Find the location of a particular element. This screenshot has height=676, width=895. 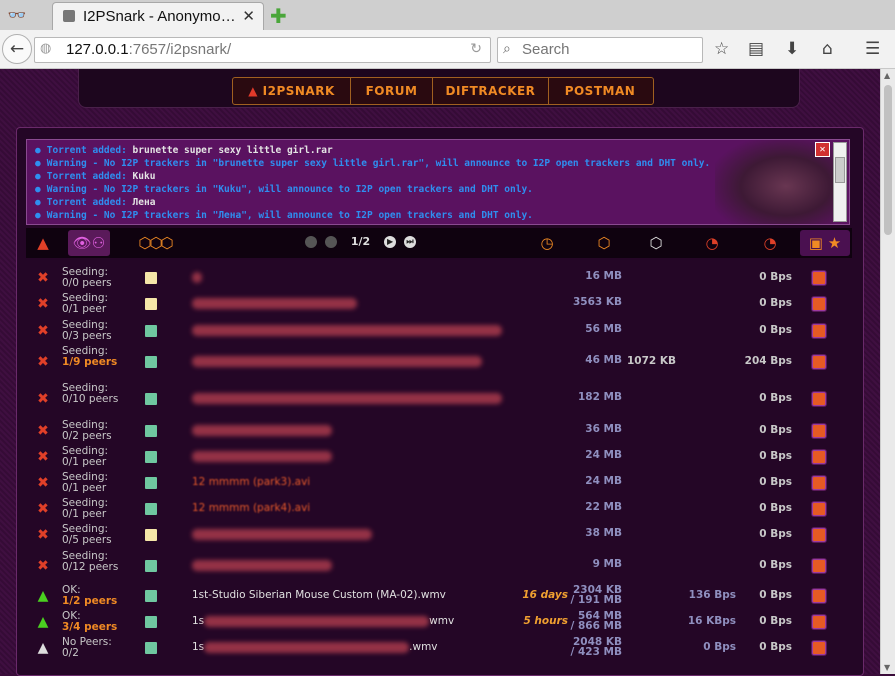

back-arrow-icon: ← is located at coordinates (17, 49).